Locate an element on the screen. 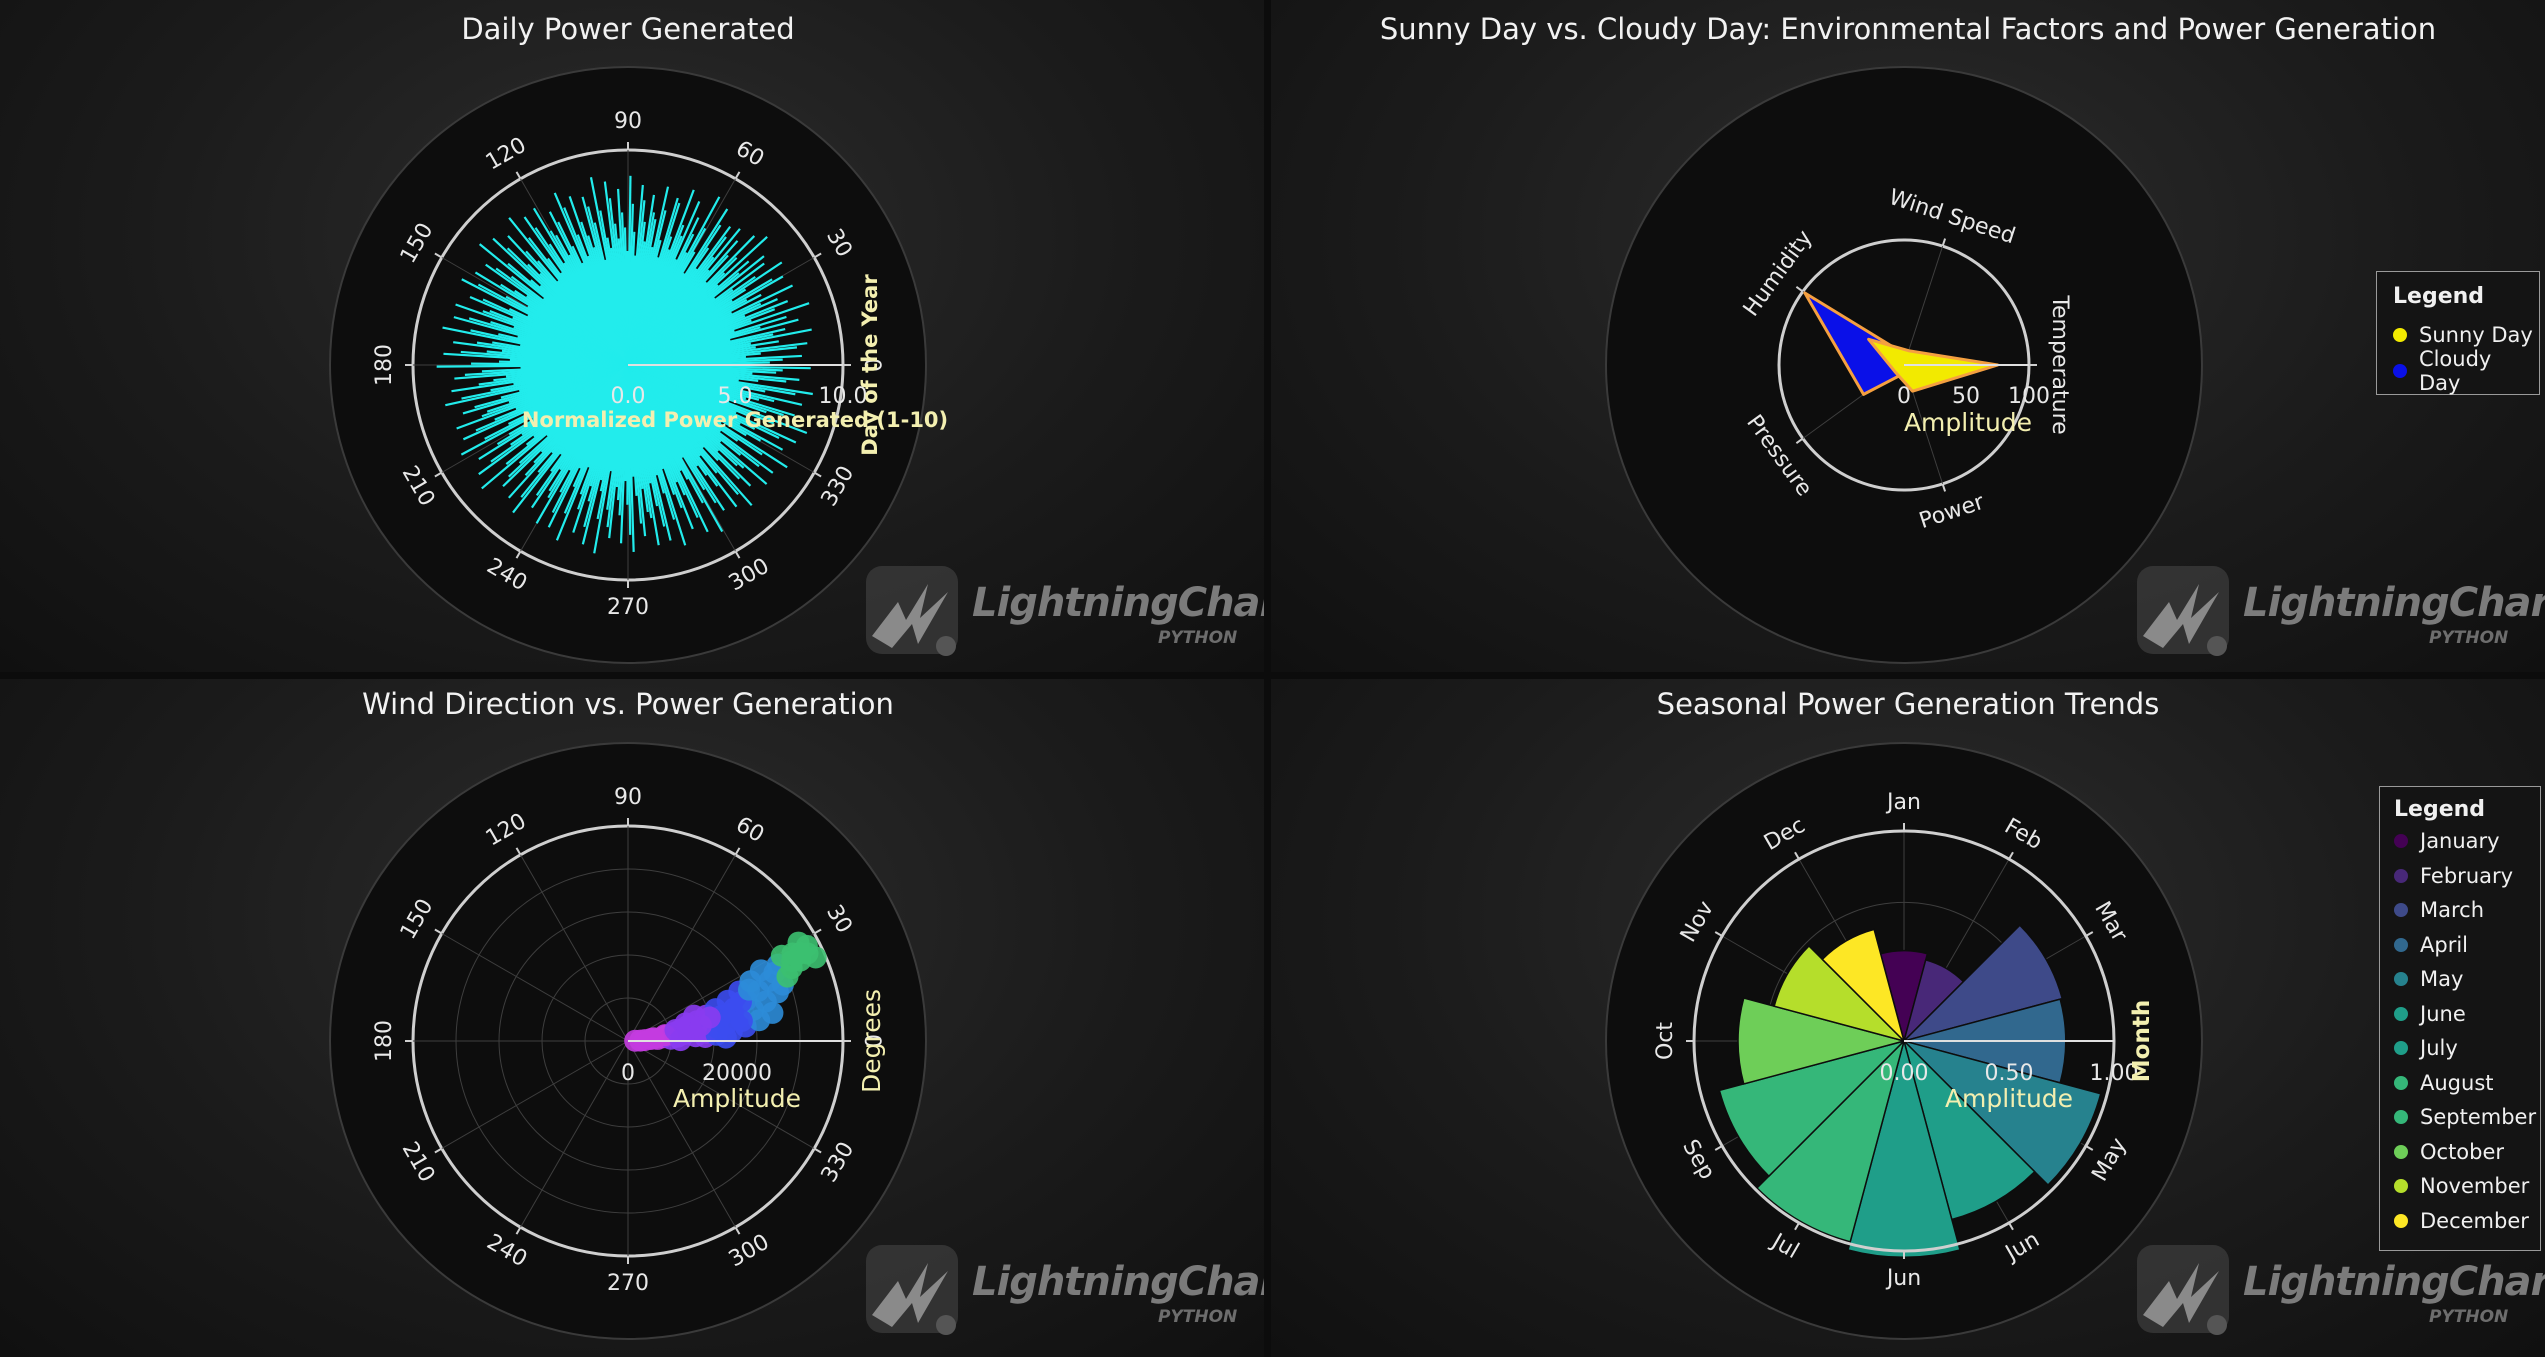 This screenshot has height=1357, width=2545. legend-item: June is located at coordinates (2467, 1014).